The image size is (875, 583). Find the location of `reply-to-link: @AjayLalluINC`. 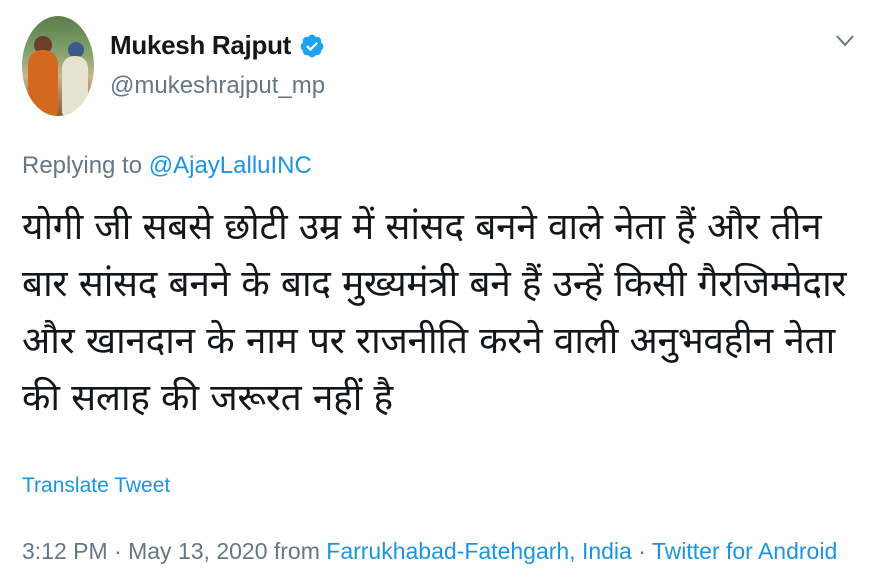

reply-to-link: @AjayLalluINC is located at coordinates (230, 165).